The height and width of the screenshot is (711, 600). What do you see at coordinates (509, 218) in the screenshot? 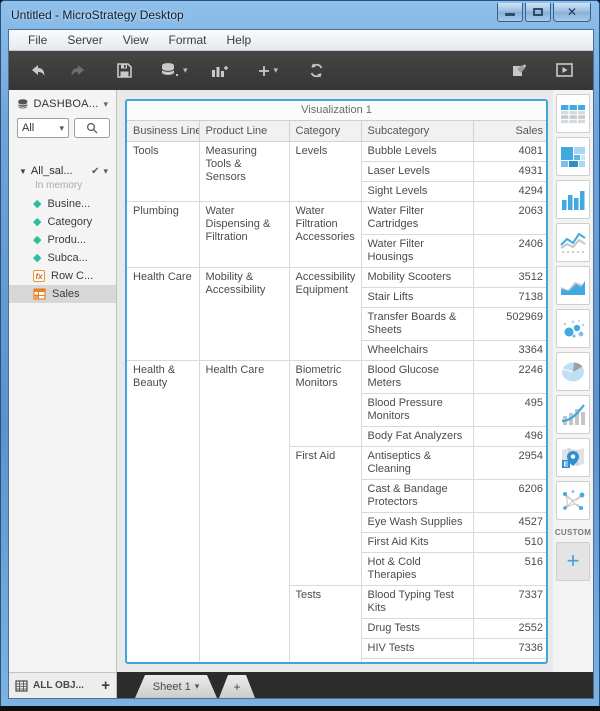
I see `sales-value-cell: 2063` at bounding box center [509, 218].